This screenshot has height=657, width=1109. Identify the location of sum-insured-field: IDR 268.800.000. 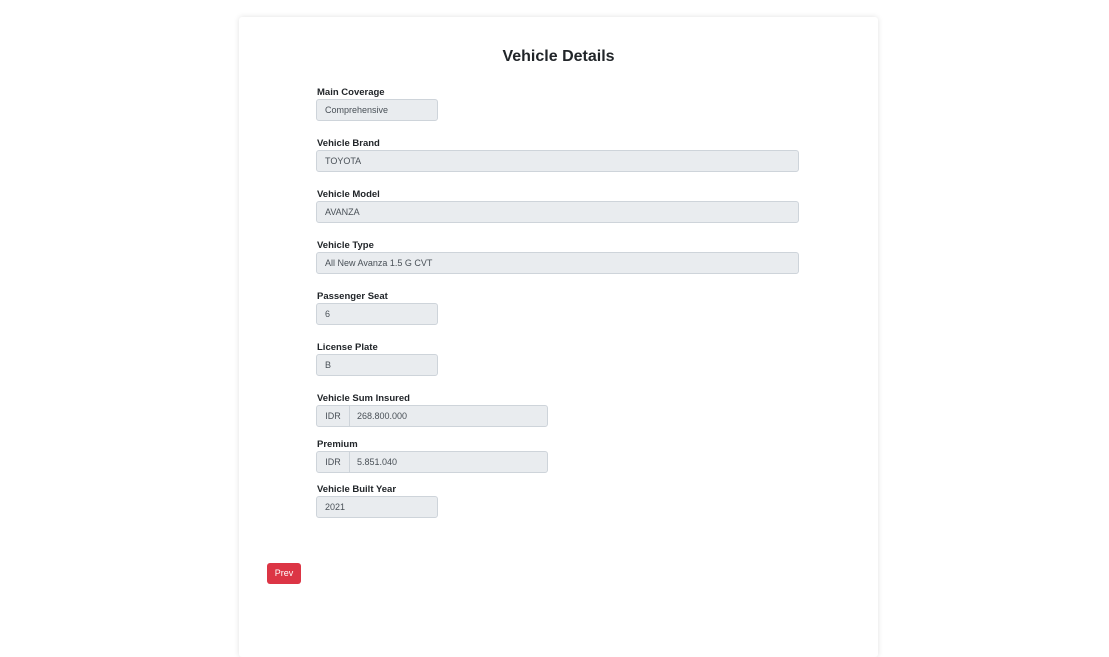
(432, 416).